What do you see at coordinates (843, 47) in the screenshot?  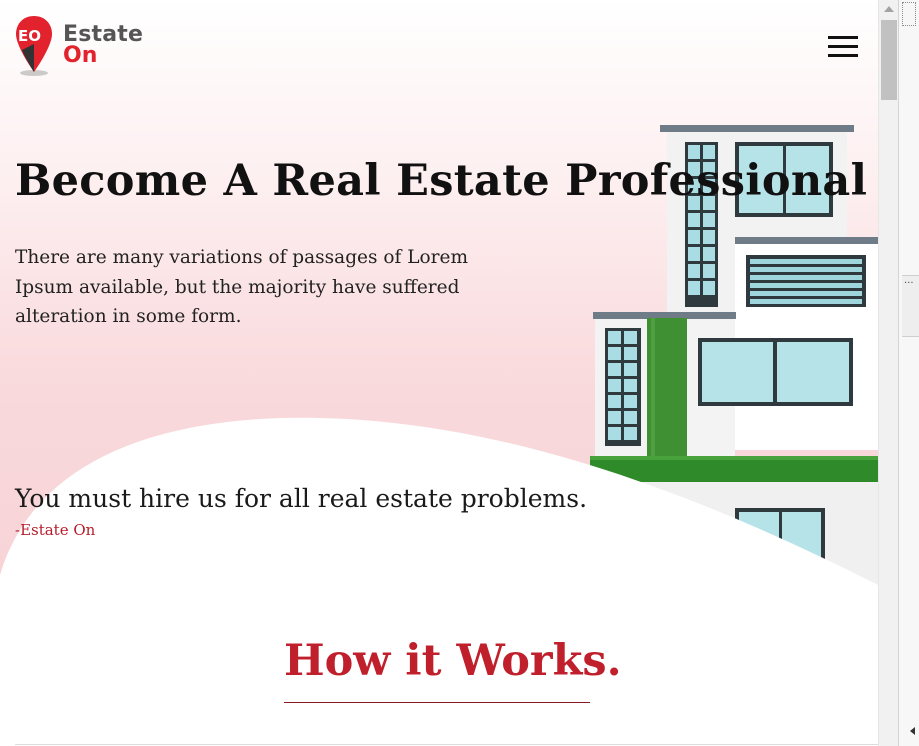 I see `hamburger-menu-icon` at bounding box center [843, 47].